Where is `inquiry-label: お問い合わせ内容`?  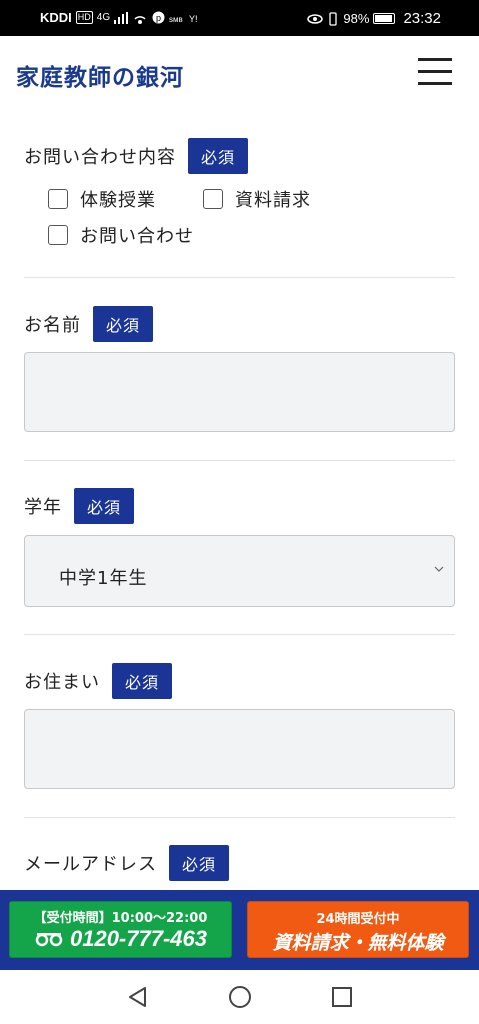
inquiry-label: お問い合わせ内容 is located at coordinates (100, 157).